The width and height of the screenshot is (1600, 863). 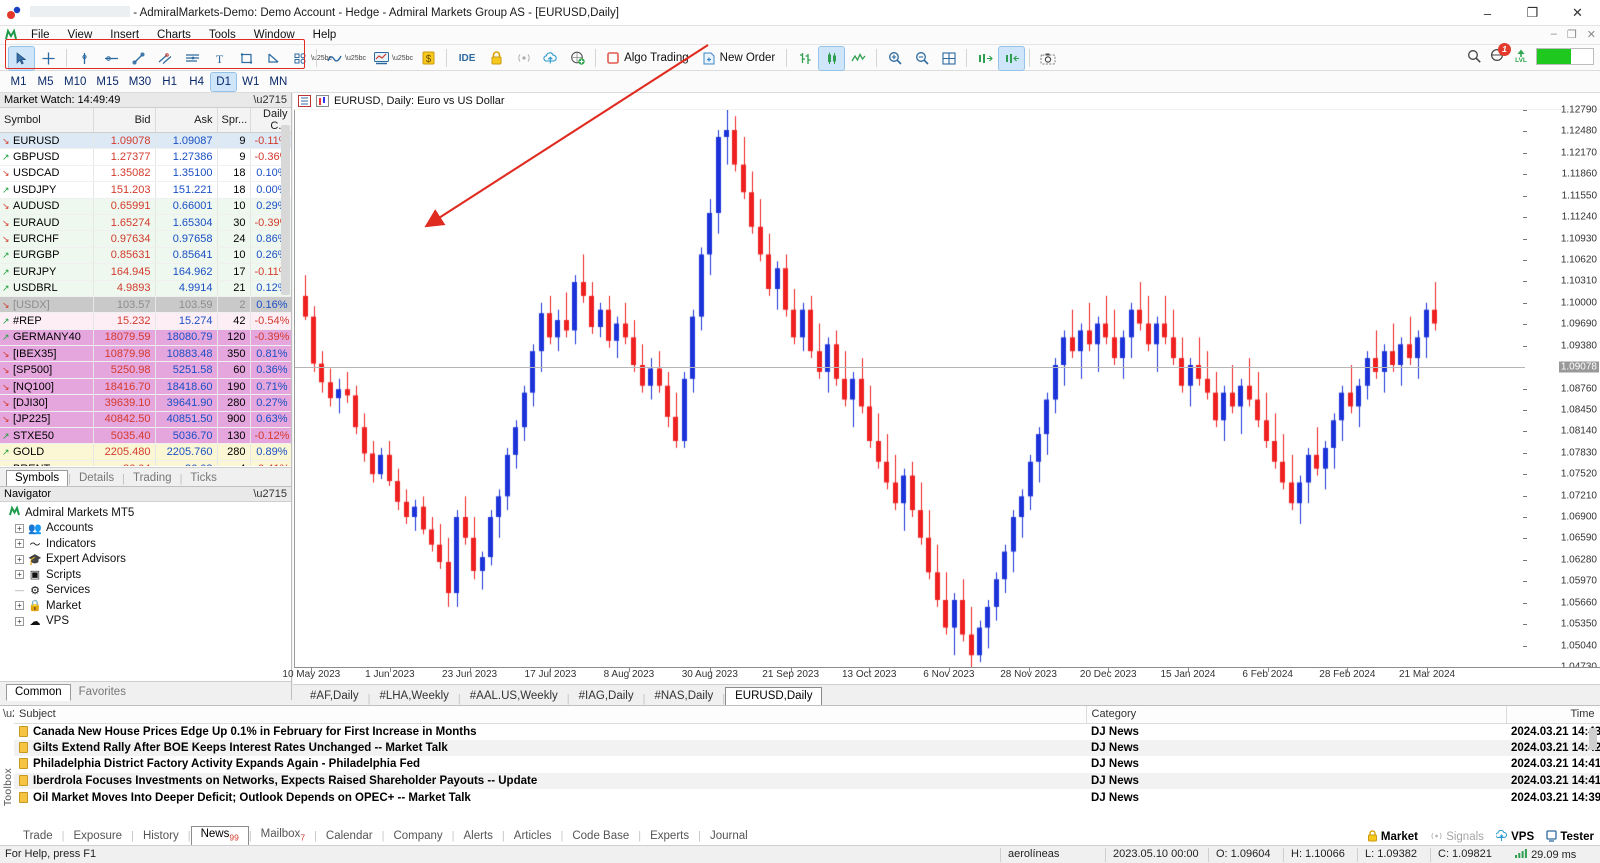 What do you see at coordinates (1514, 836) in the screenshot?
I see `toolbox-vps-link: VPS` at bounding box center [1514, 836].